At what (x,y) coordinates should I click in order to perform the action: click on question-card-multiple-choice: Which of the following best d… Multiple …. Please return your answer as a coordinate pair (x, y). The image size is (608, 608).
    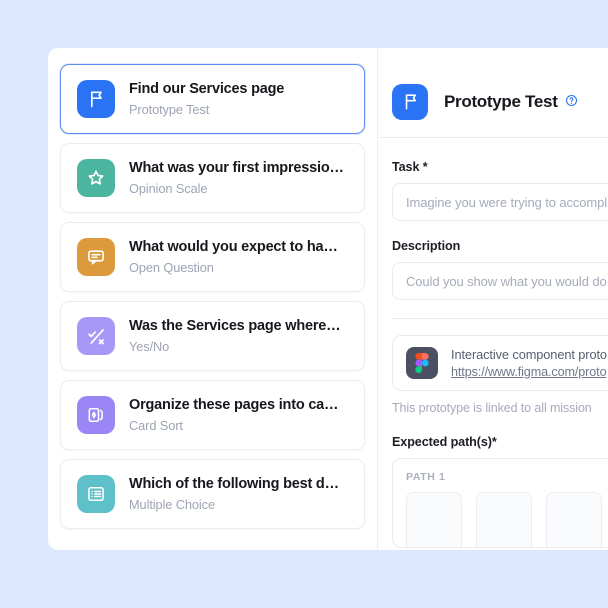
    Looking at the image, I should click on (212, 494).